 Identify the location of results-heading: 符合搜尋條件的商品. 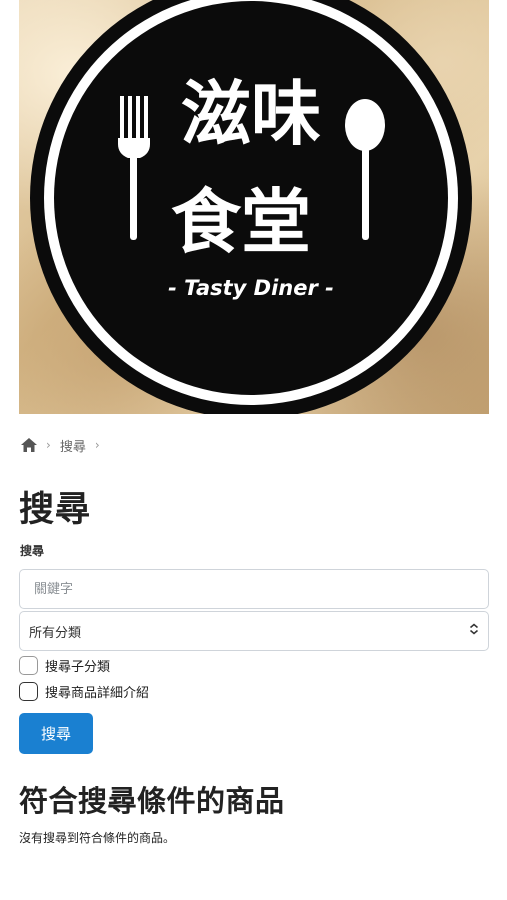
(152, 801).